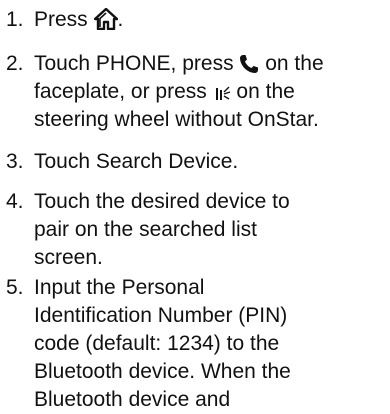 This screenshot has width=390, height=414. What do you see at coordinates (222, 93) in the screenshot?
I see `voice-call-icon` at bounding box center [222, 93].